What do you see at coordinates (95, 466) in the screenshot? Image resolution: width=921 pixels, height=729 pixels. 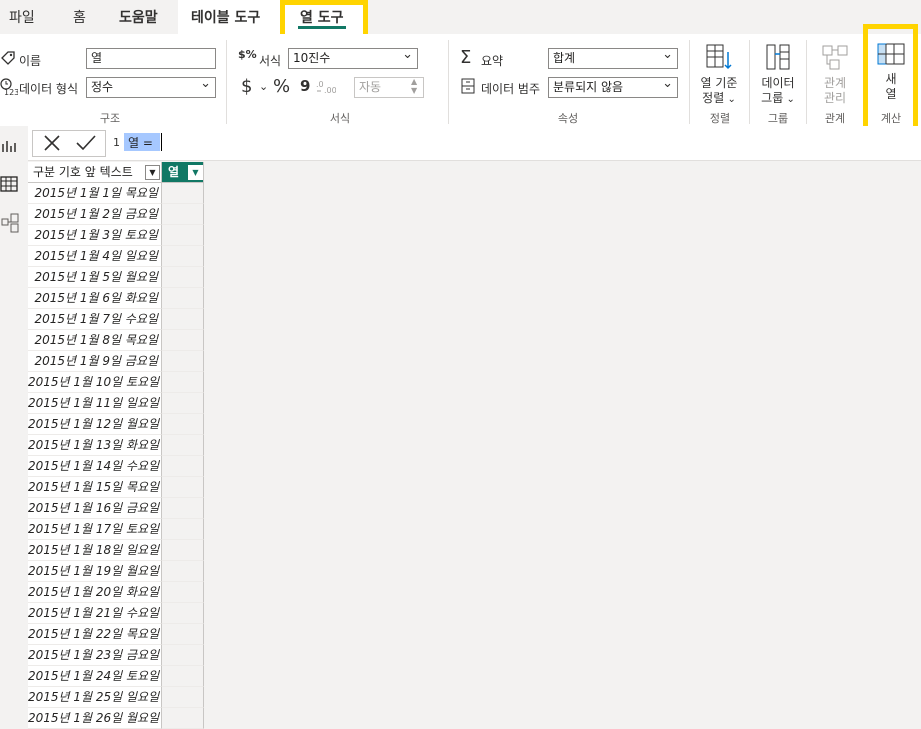 I see `table-row: 2015년 1월 14일 수요일` at bounding box center [95, 466].